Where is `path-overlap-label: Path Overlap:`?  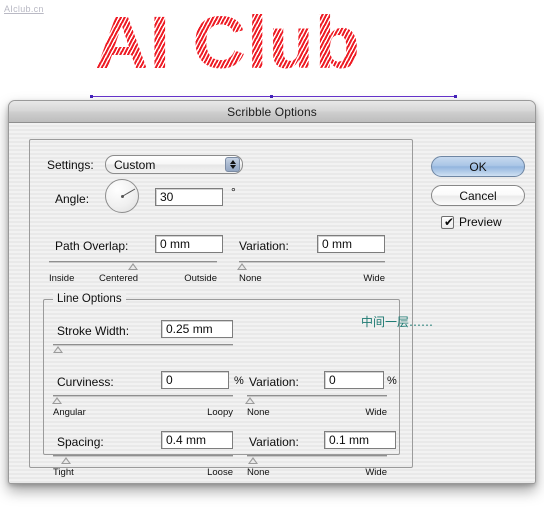
path-overlap-label: Path Overlap: is located at coordinates (92, 246).